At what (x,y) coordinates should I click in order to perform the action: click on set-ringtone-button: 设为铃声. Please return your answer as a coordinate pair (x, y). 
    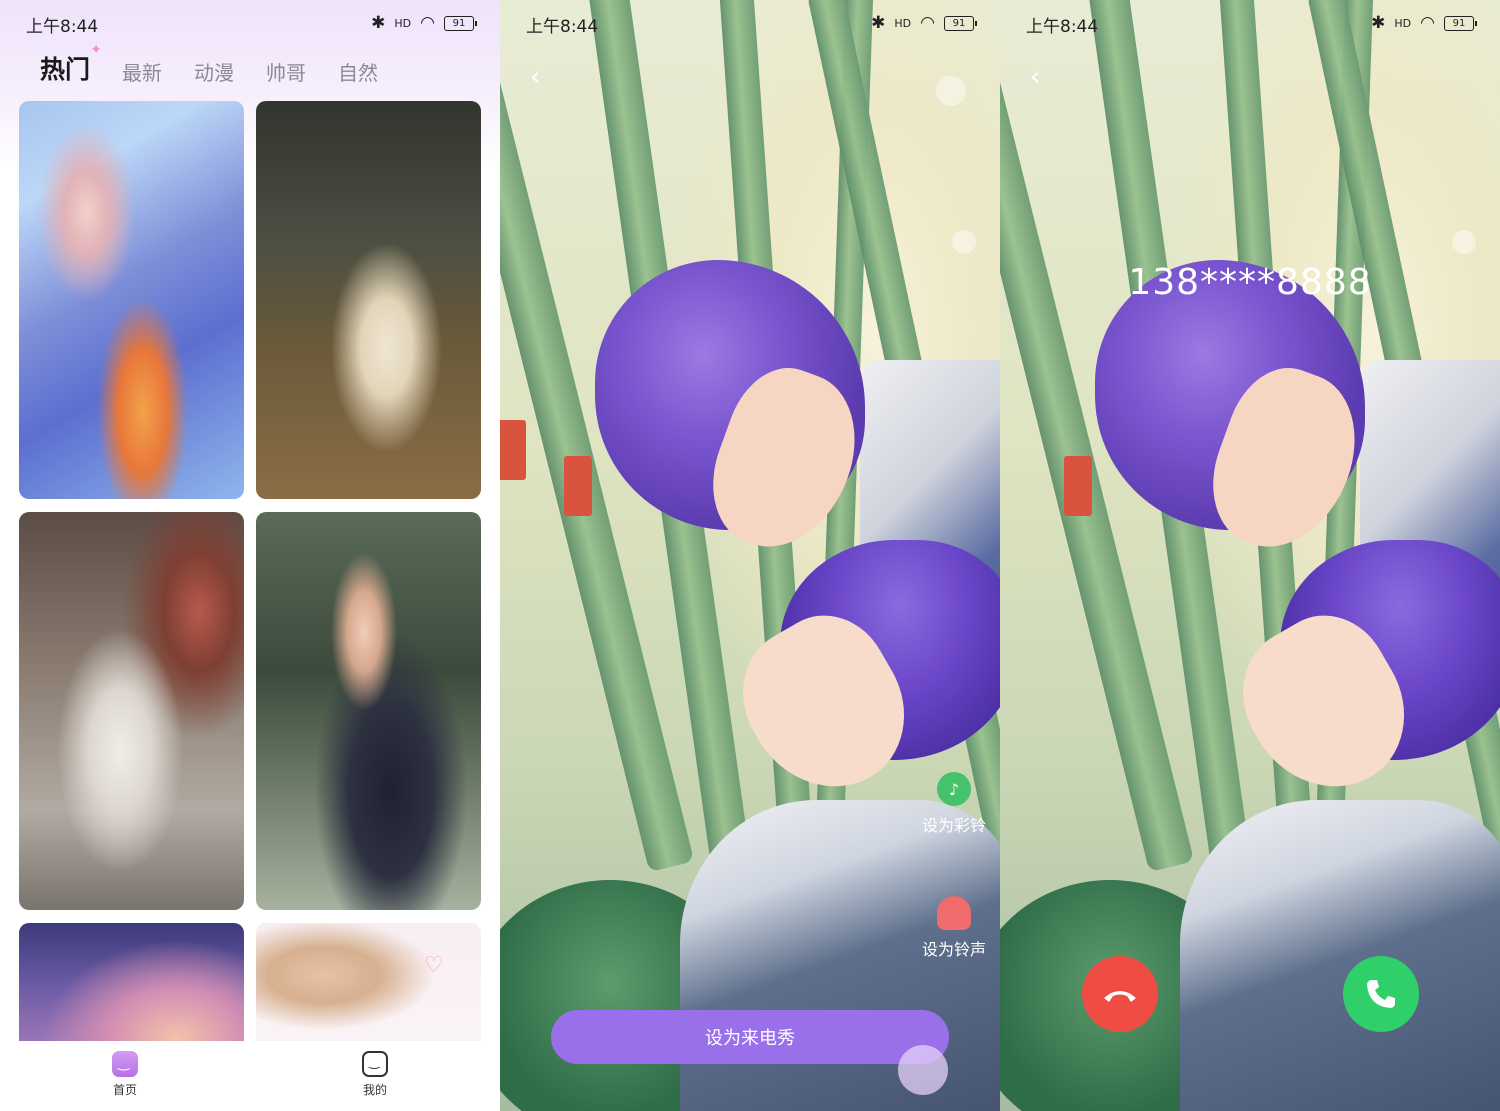
    Looking at the image, I should click on (954, 928).